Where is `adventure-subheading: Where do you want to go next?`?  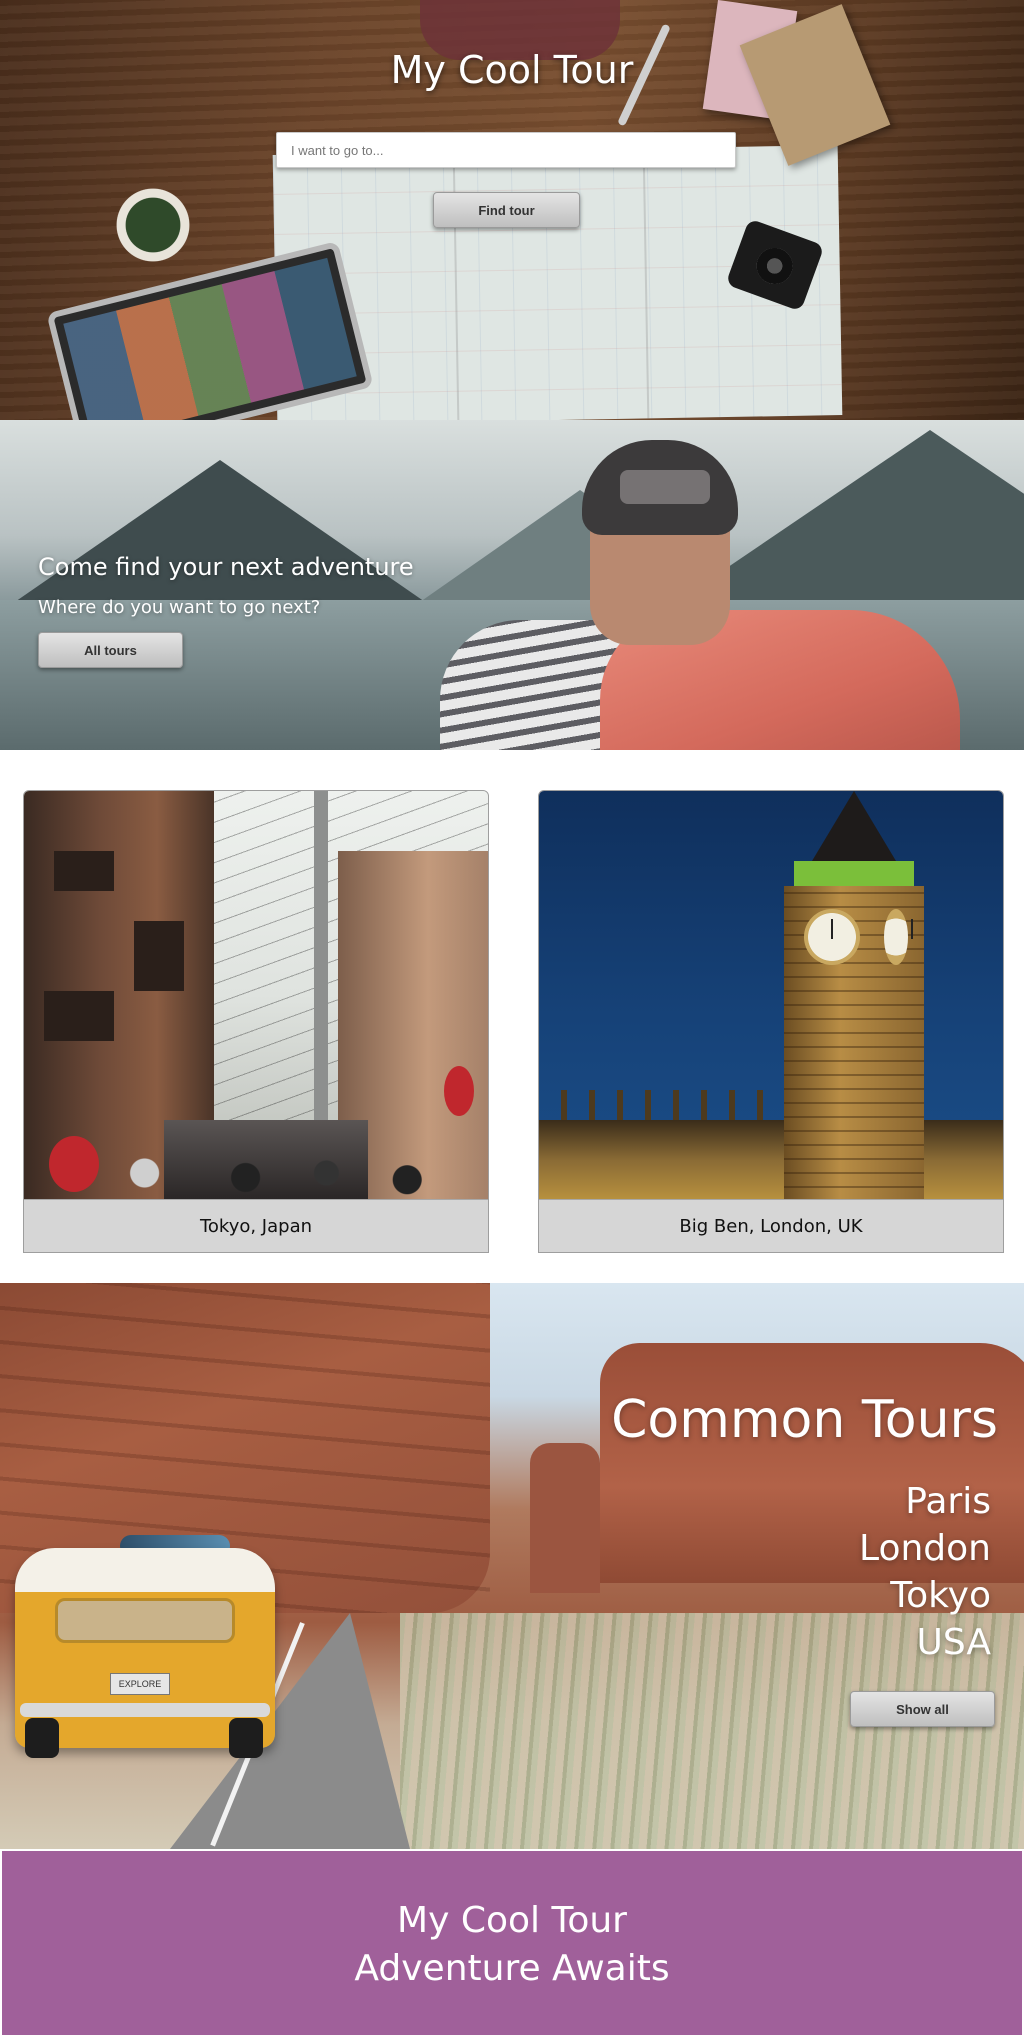
adventure-subheading: Where do you want to go next? is located at coordinates (179, 607).